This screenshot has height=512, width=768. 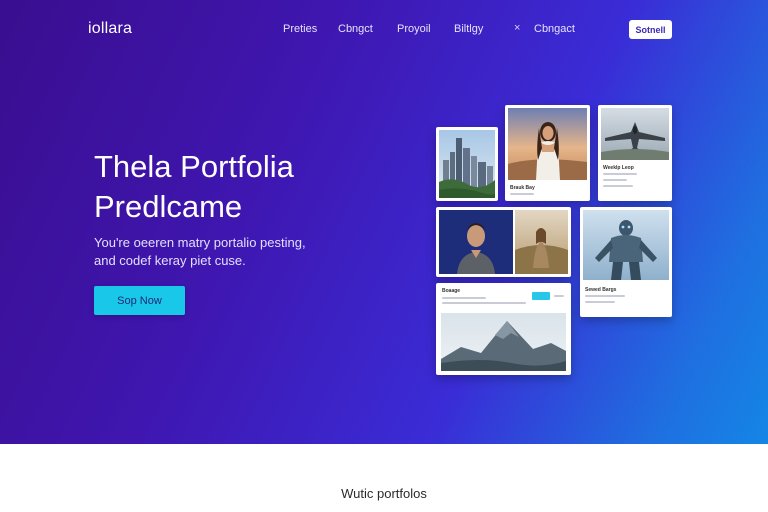 I want to click on shop-now-button: Sop Now, so click(x=139, y=300).